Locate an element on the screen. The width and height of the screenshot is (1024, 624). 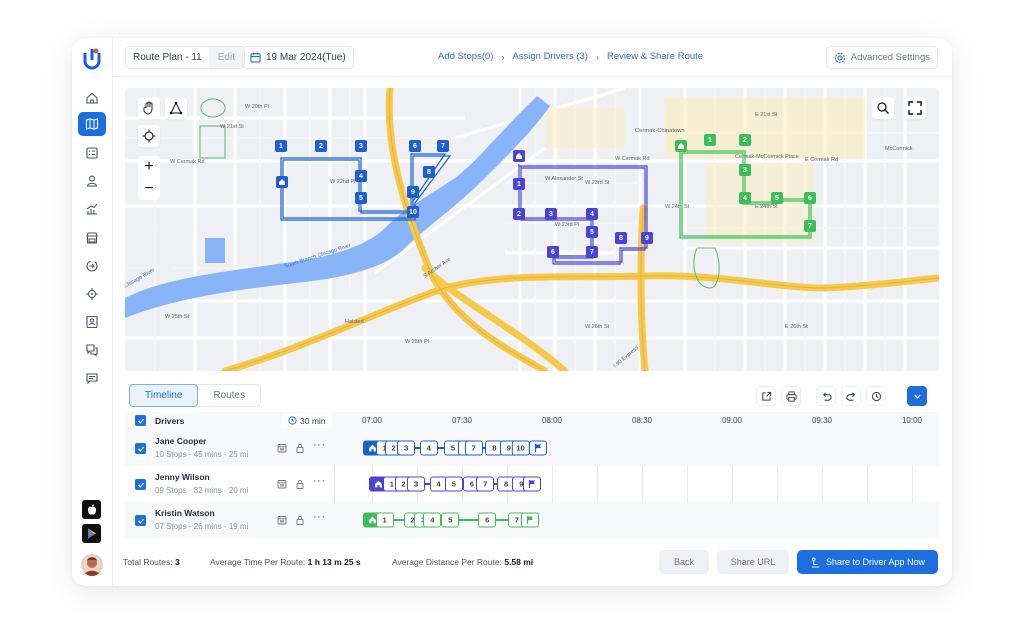
sidebar-item-users is located at coordinates (92, 181).